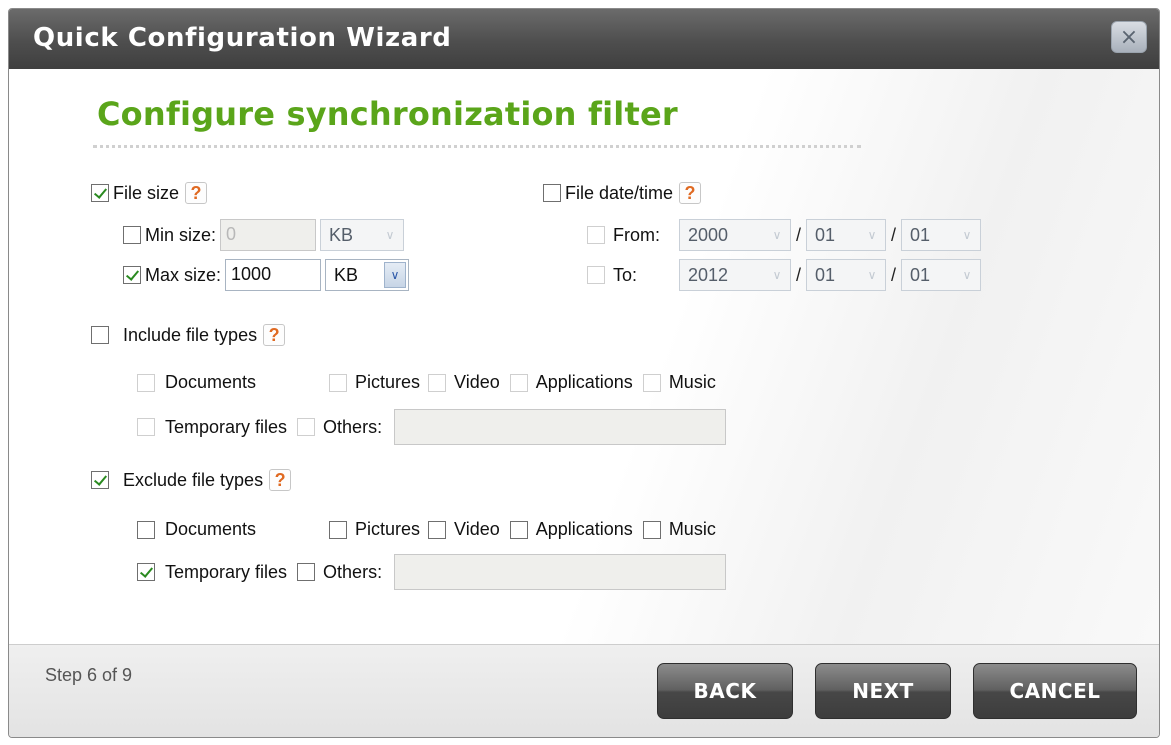  Describe the element at coordinates (242, 38) in the screenshot. I see `window-title: Quick Configuration Wizard` at that location.